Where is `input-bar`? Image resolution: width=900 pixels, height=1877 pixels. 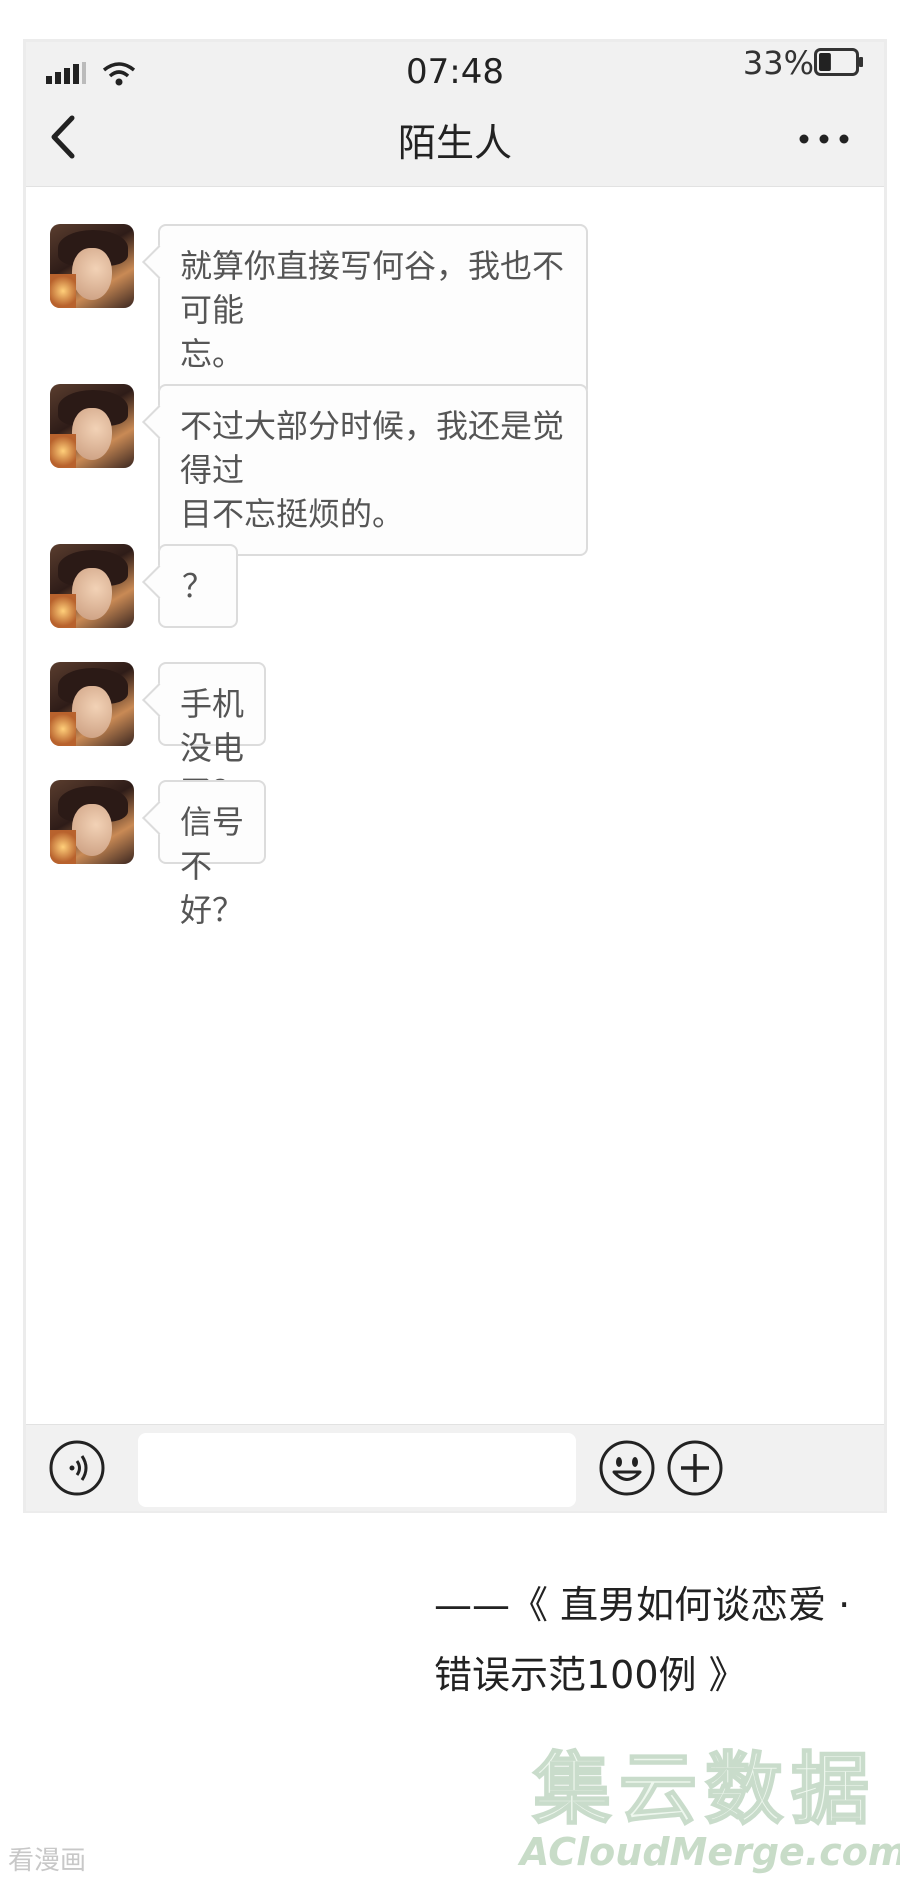
input-bar is located at coordinates (455, 1467).